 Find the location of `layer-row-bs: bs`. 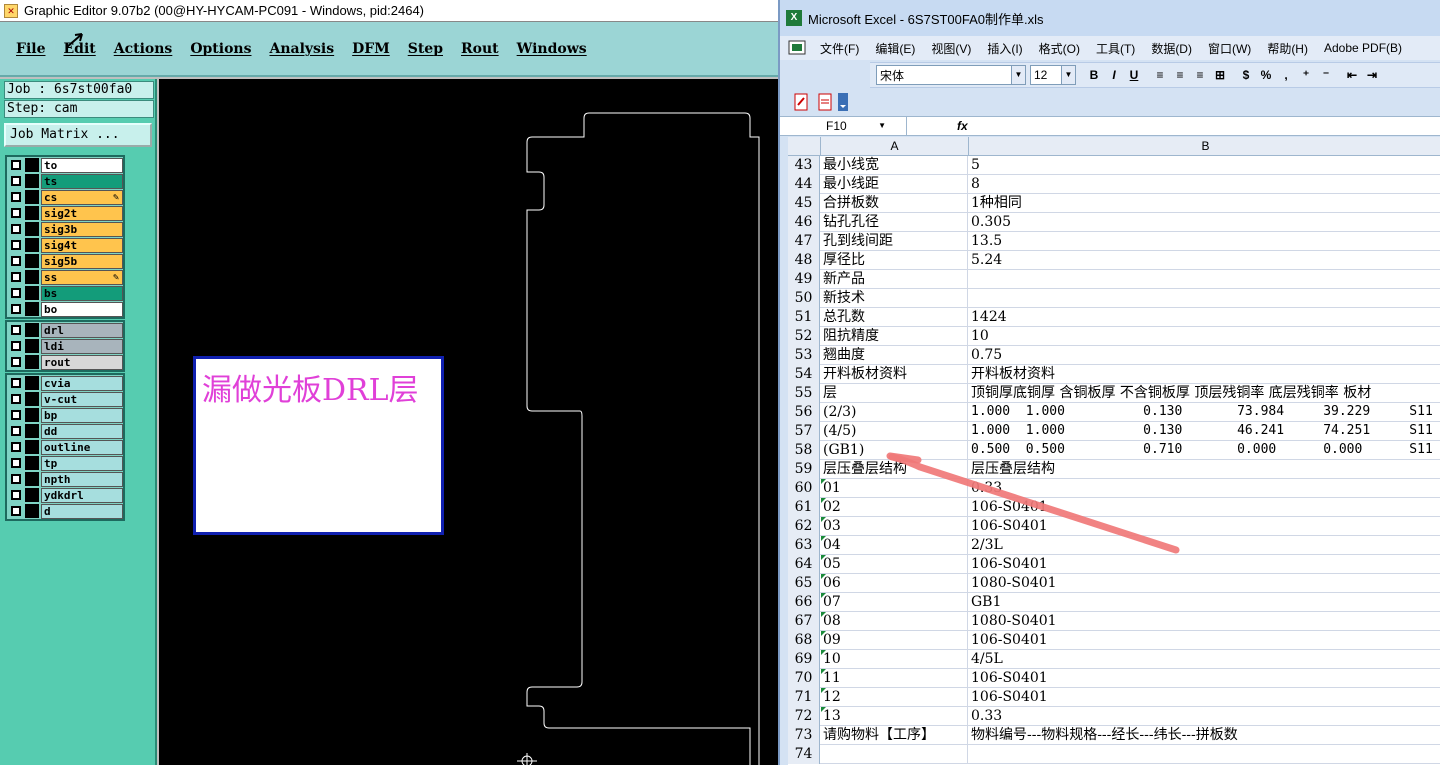

layer-row-bs: bs is located at coordinates (65, 293).